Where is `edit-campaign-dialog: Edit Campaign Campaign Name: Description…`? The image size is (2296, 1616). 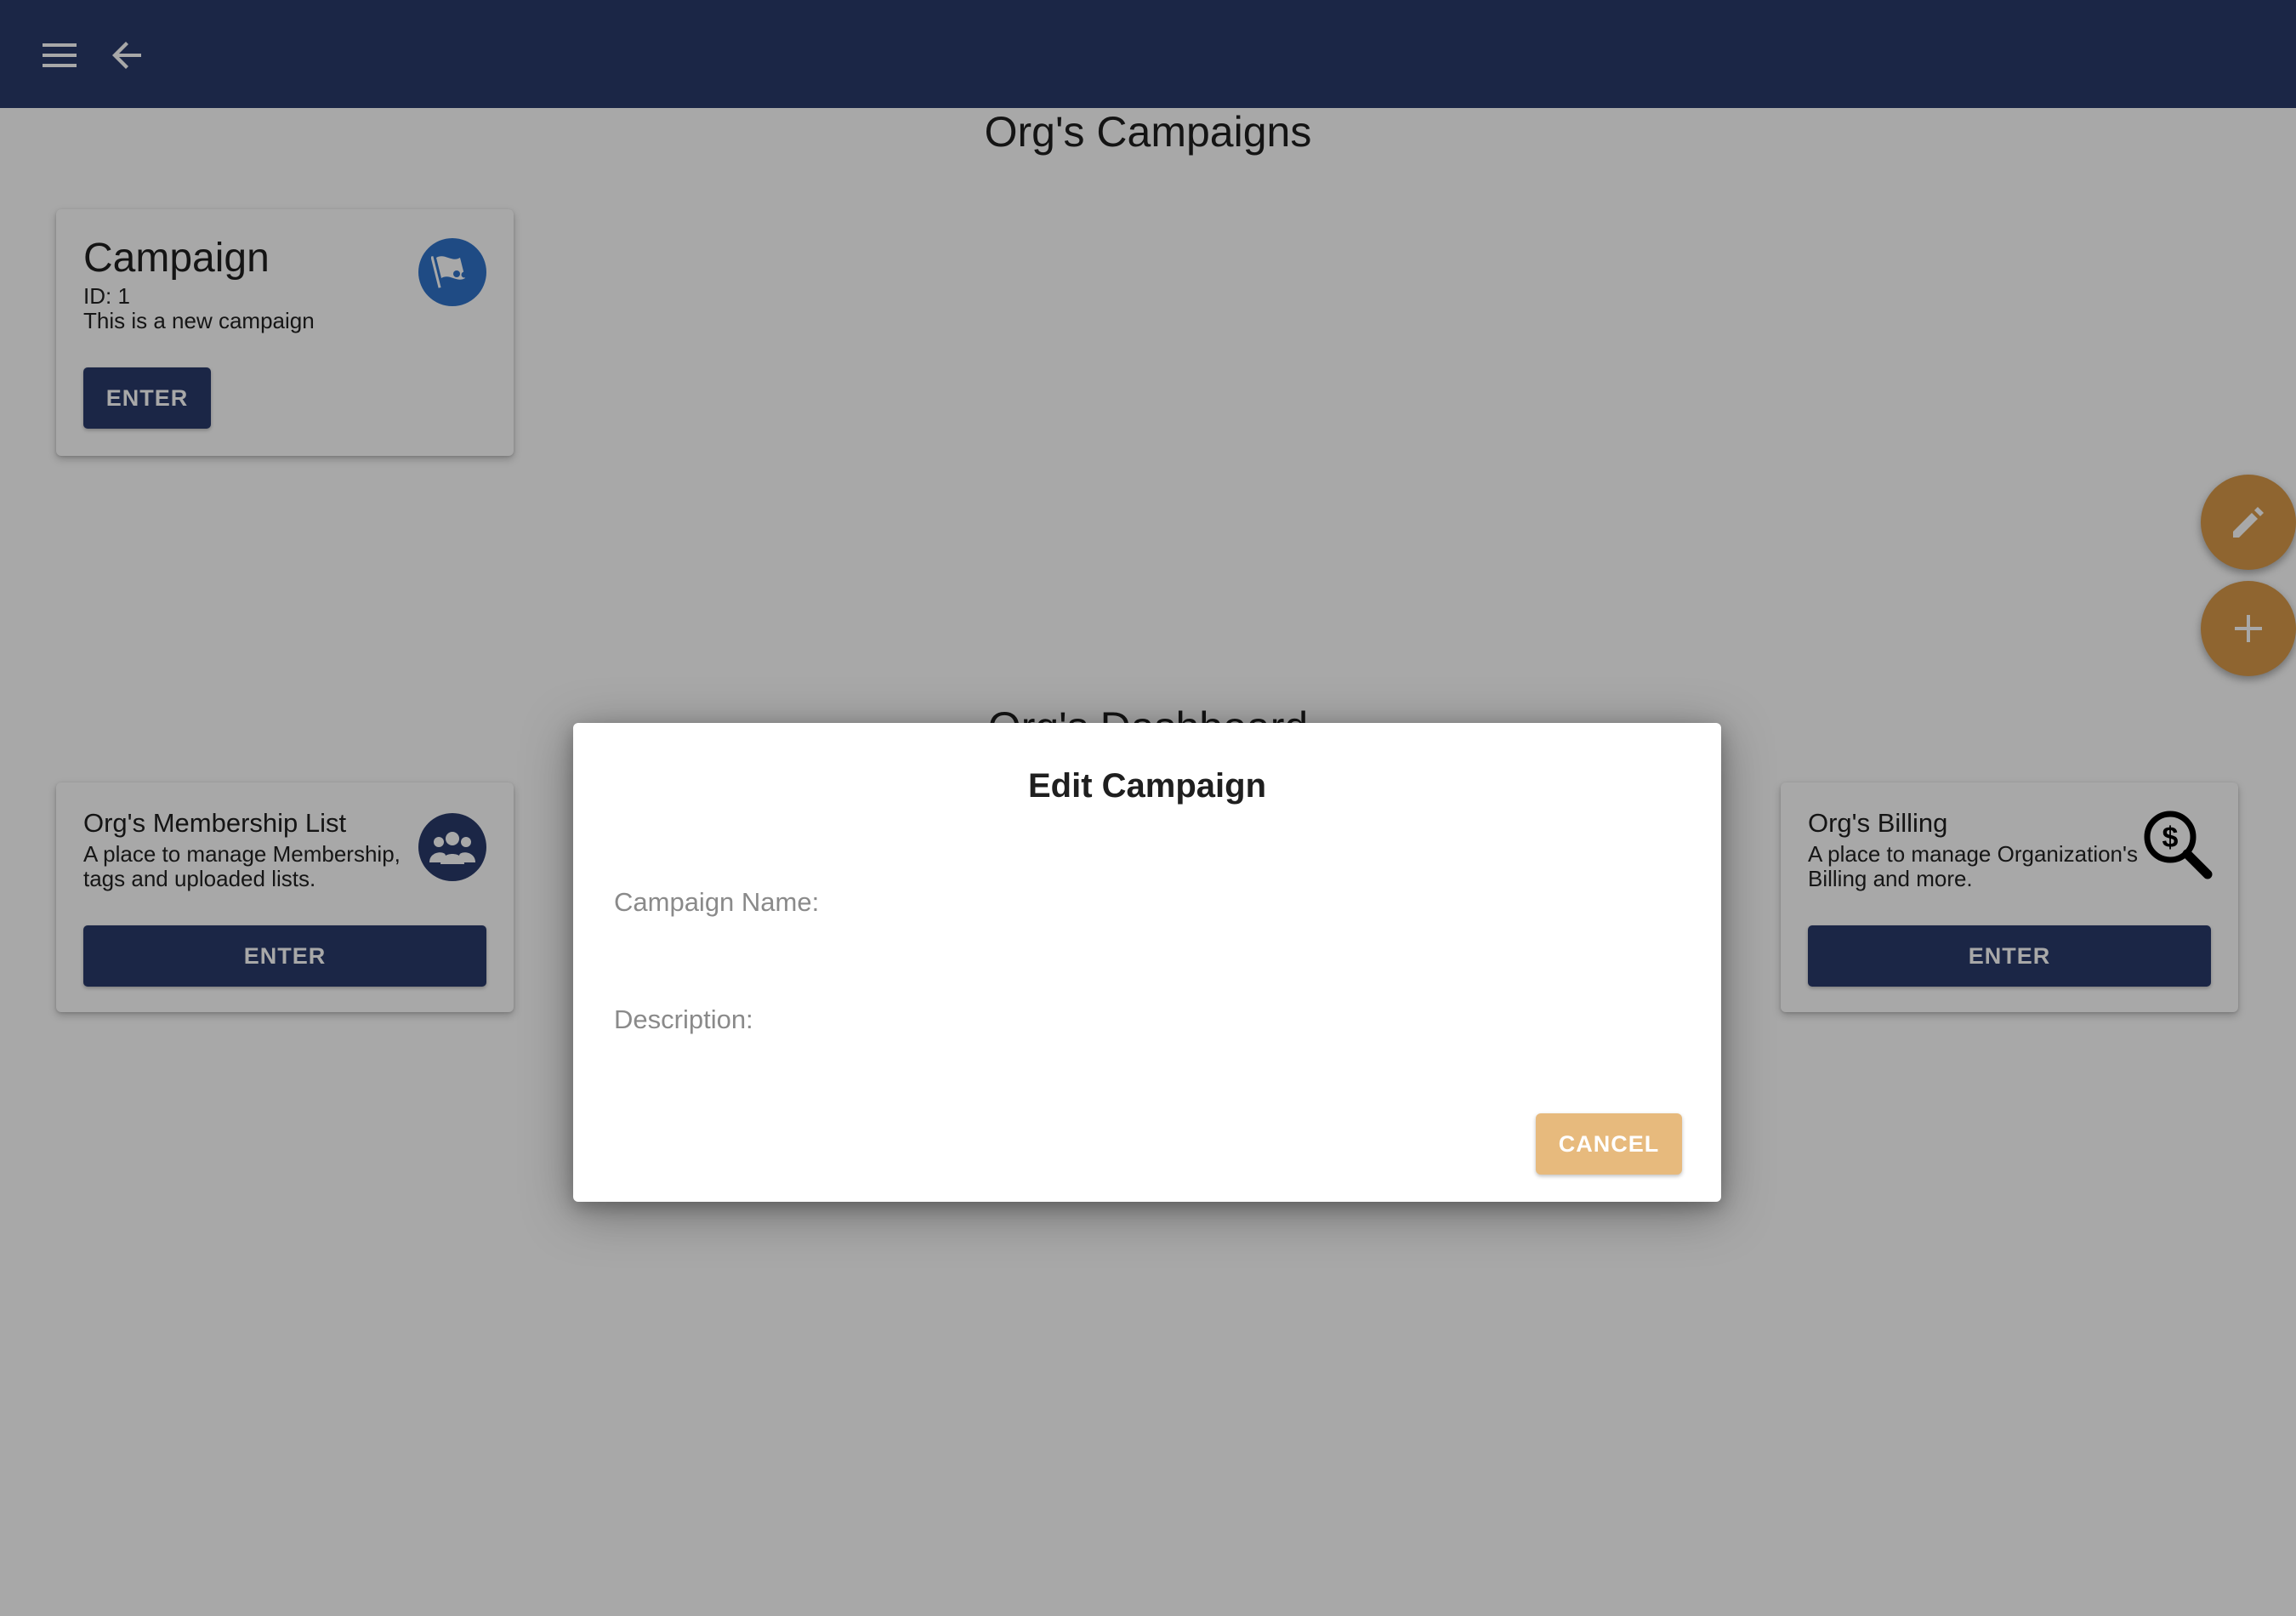
edit-campaign-dialog: Edit Campaign Campaign Name: Description… is located at coordinates (1147, 962).